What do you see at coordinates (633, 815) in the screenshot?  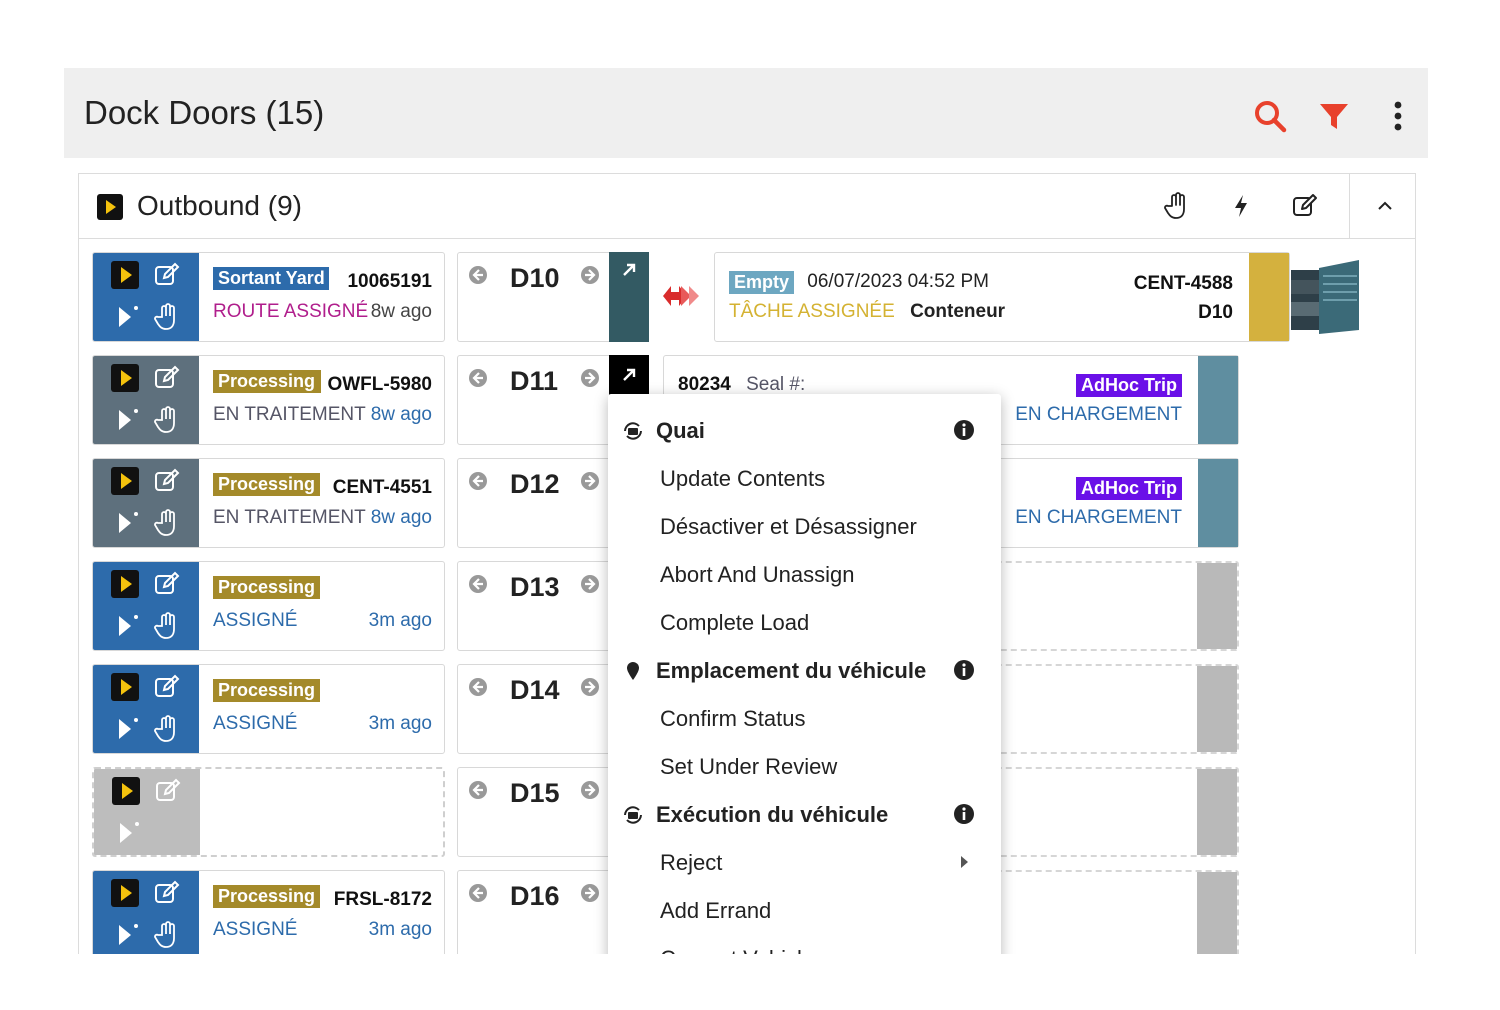 I see `vehicle-execution-icon` at bounding box center [633, 815].